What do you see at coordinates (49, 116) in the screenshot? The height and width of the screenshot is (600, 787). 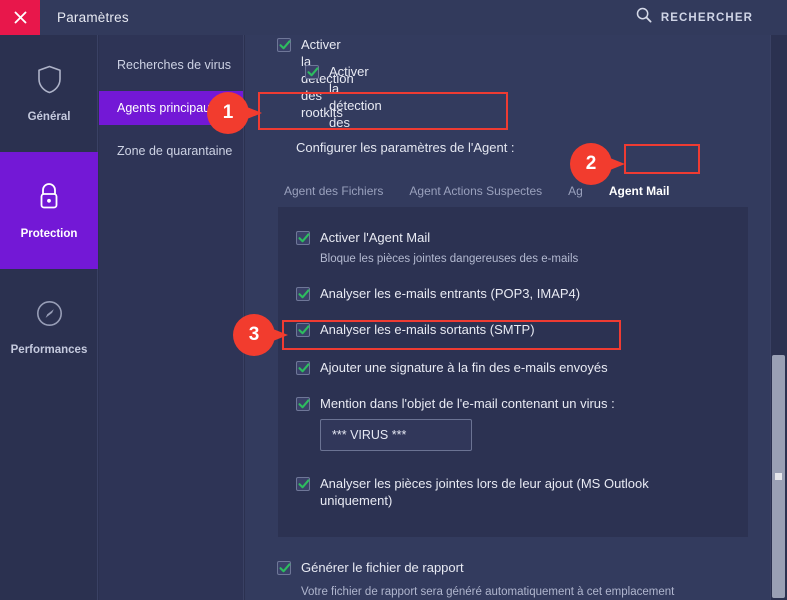 I see `rail-item-label: Général` at bounding box center [49, 116].